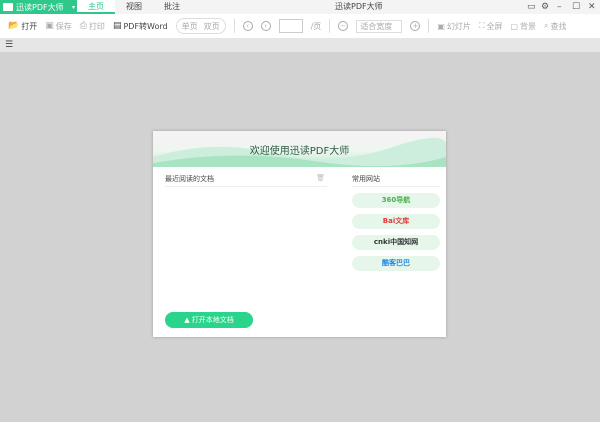 The image size is (600, 422). I want to click on app-logo-icon, so click(8, 7).